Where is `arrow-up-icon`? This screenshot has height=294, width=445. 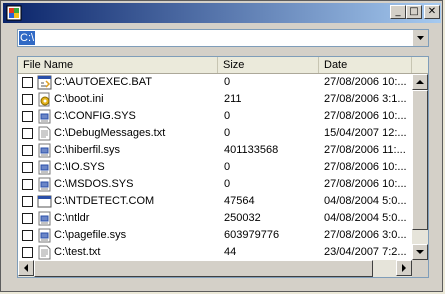 arrow-up-icon is located at coordinates (420, 82).